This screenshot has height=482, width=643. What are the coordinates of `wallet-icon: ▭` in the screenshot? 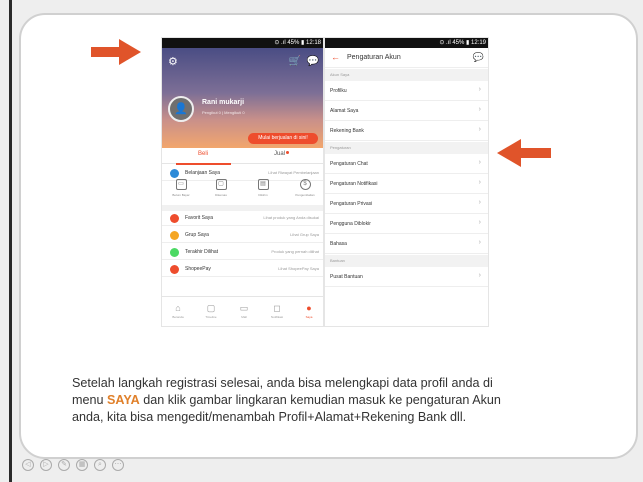 It's located at (181, 184).